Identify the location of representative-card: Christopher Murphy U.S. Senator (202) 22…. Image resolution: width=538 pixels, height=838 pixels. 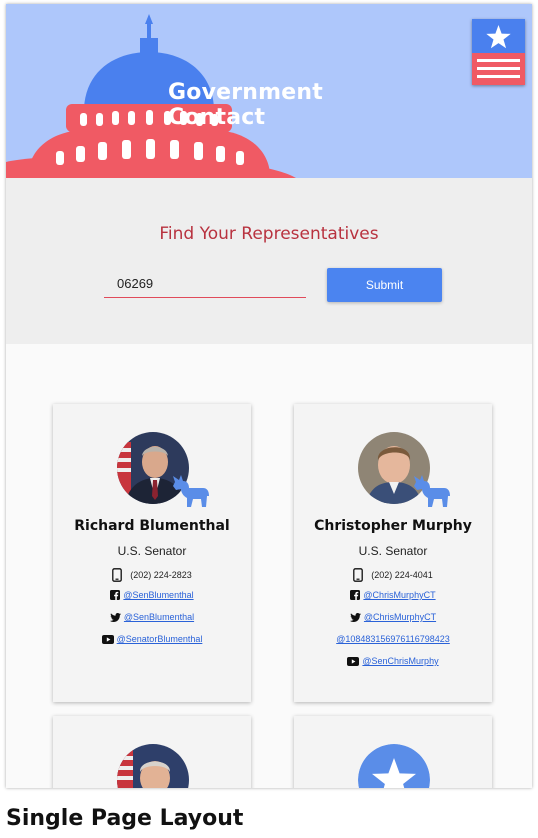
(393, 553).